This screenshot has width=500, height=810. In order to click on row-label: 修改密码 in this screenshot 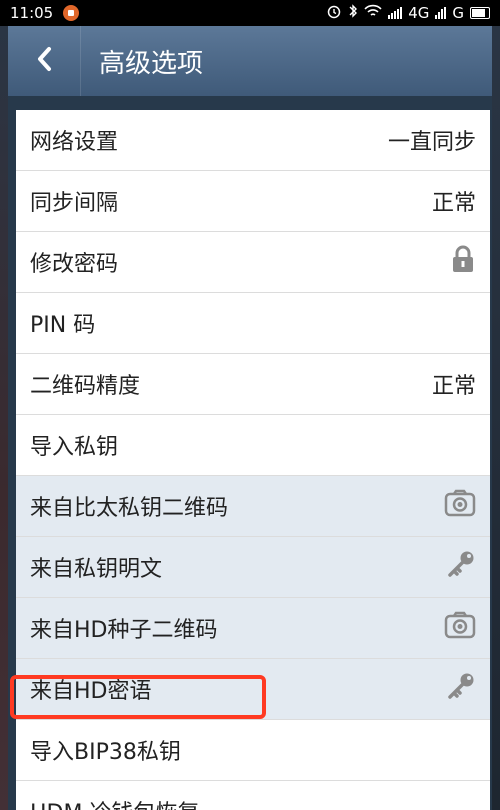, I will do `click(74, 264)`.